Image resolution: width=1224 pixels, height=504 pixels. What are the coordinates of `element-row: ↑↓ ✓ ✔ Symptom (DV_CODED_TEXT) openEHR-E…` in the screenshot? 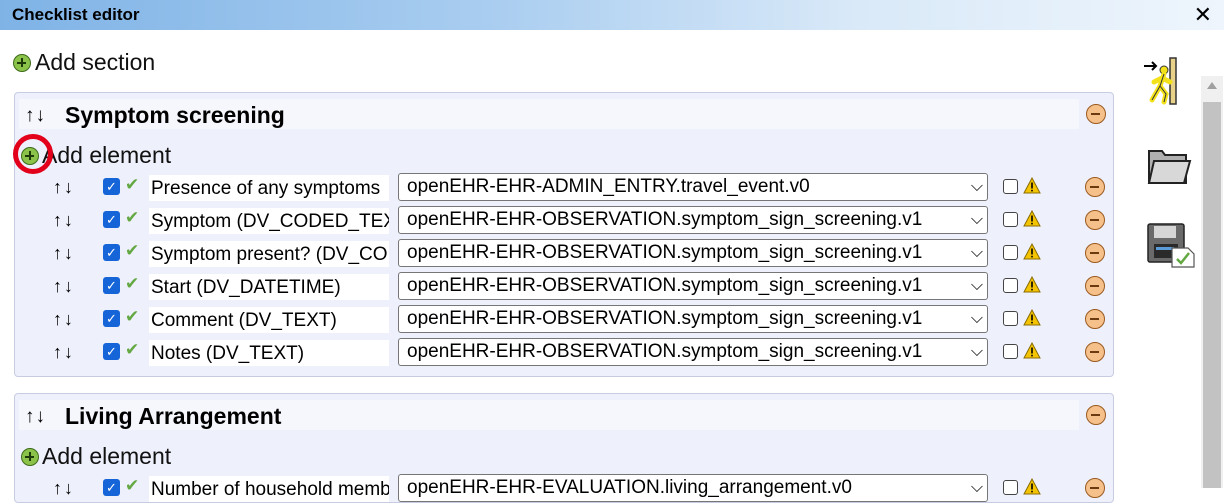 It's located at (579, 221).